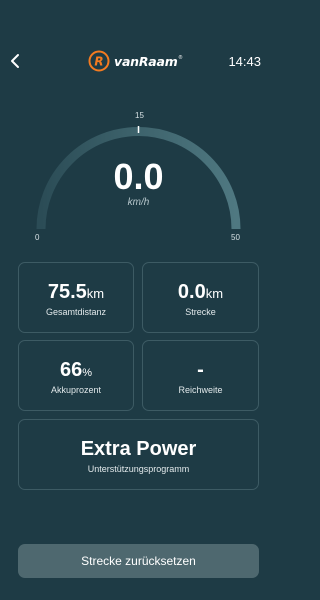 The width and height of the screenshot is (320, 600). I want to click on total-distance-value: 75.5, so click(67, 292).